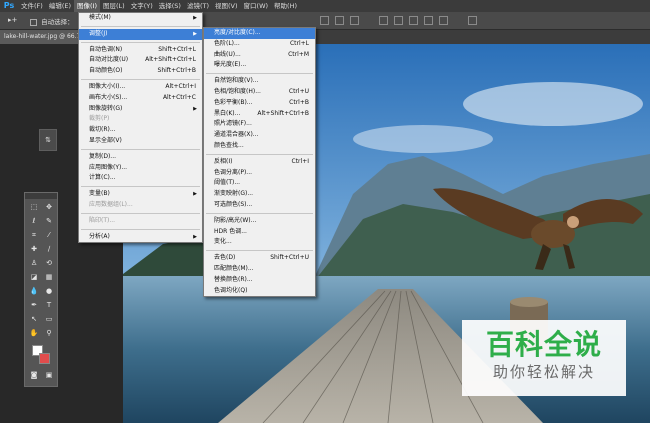  Describe the element at coordinates (49, 263) in the screenshot. I see `history-brush-icon: ⟲` at that location.